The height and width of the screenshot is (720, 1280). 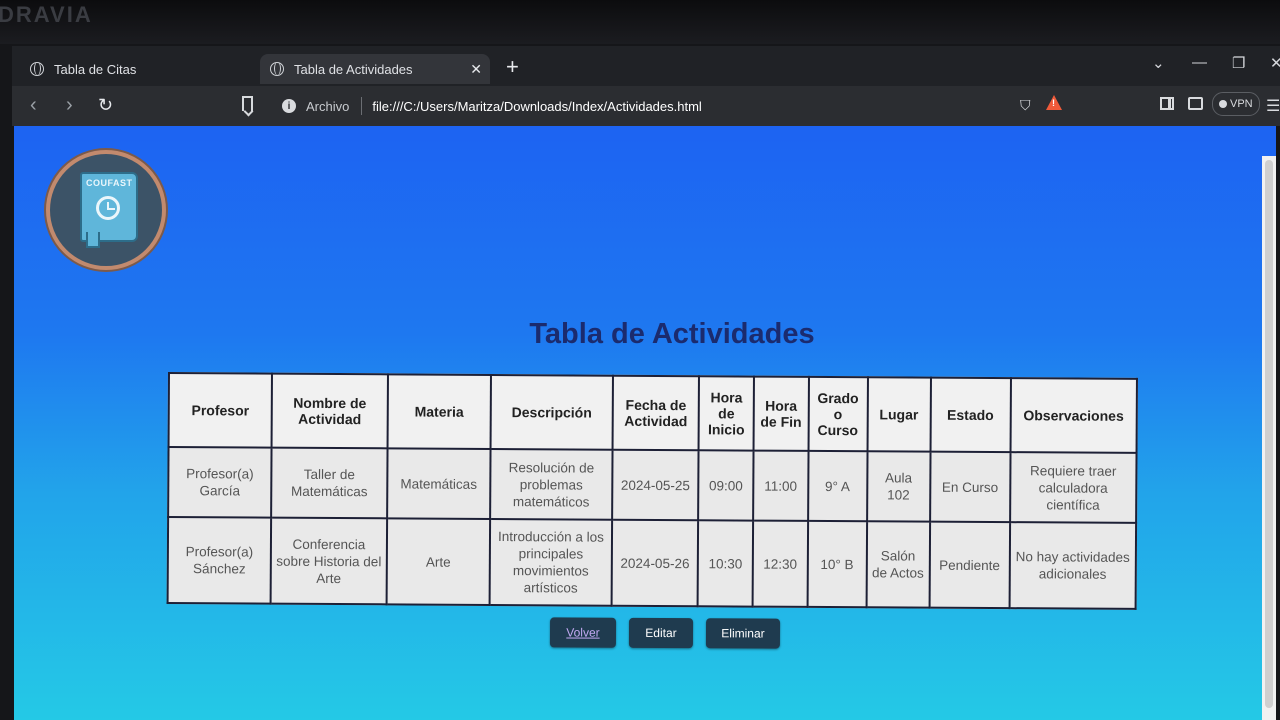 What do you see at coordinates (898, 564) in the screenshot?
I see `table-cell: Salón de Actos` at bounding box center [898, 564].